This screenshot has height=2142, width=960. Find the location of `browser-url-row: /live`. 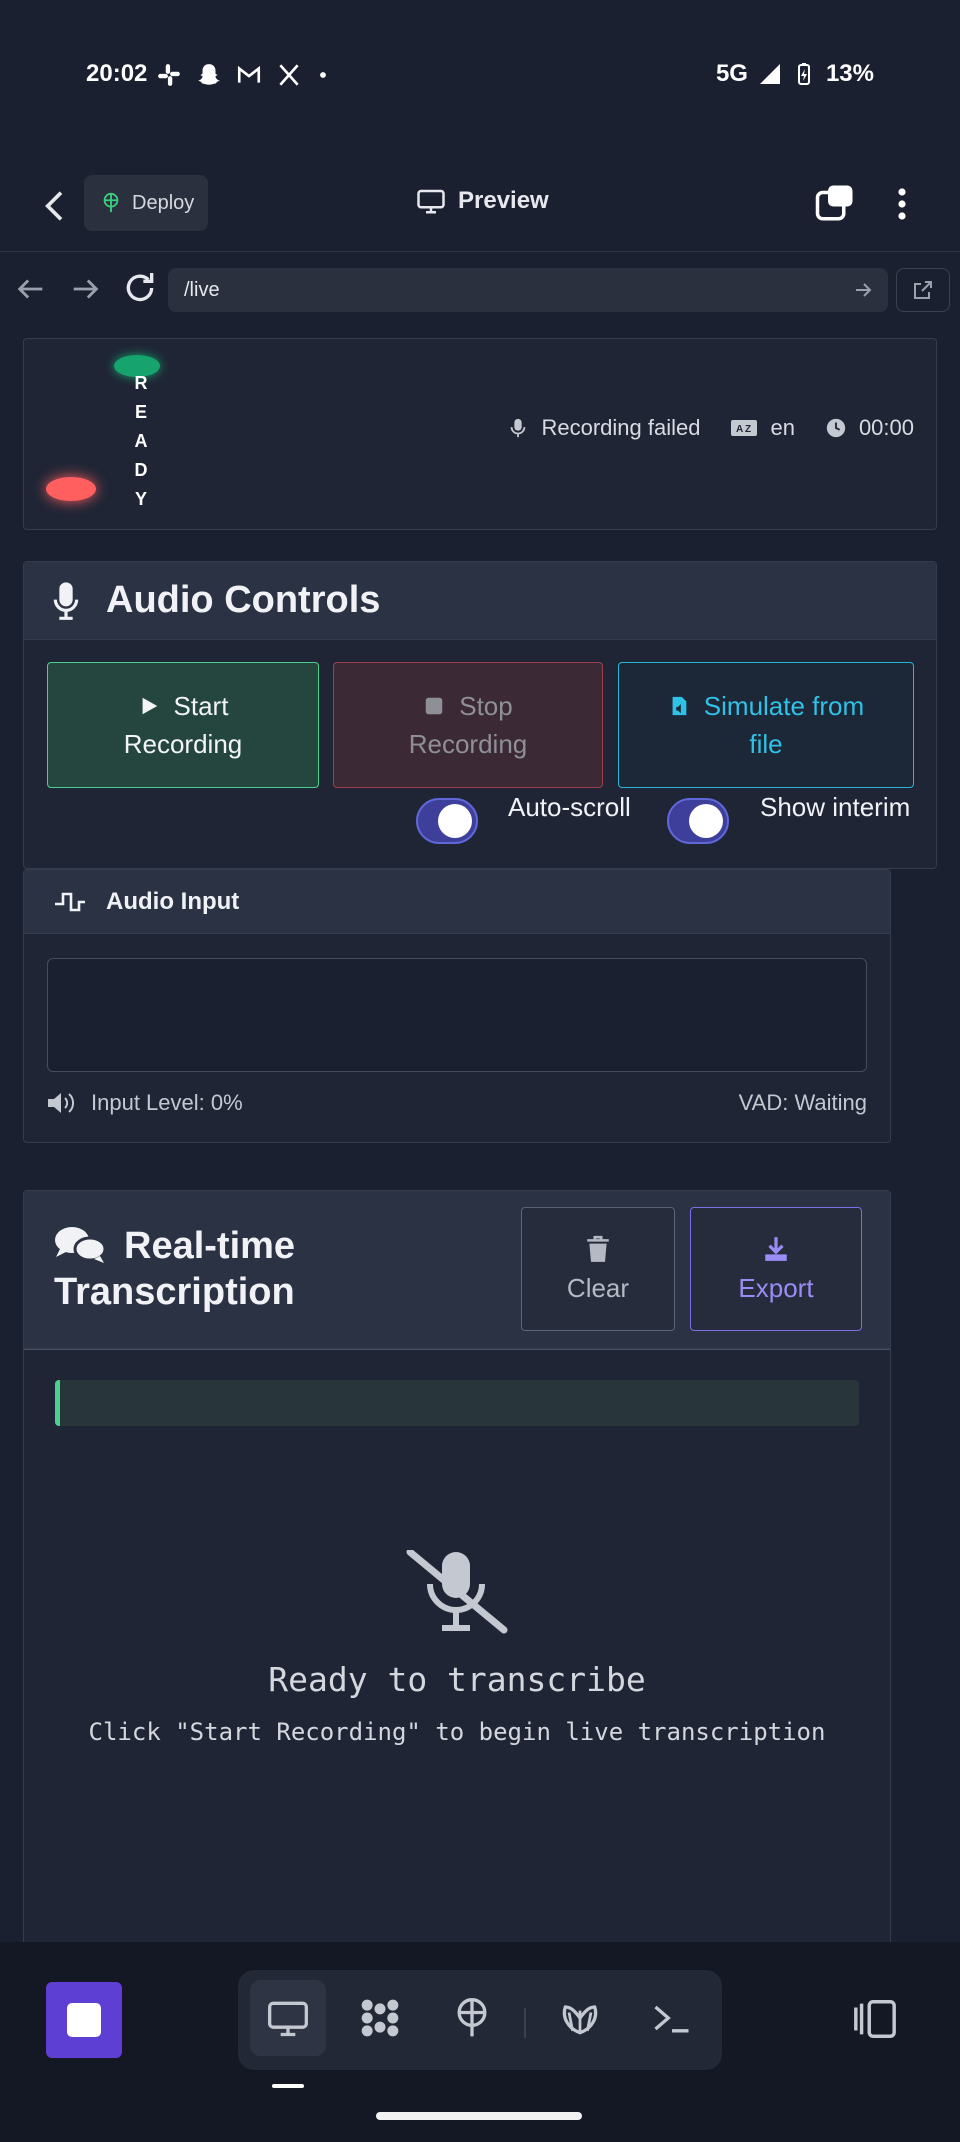

browser-url-row: /live is located at coordinates (480, 291).